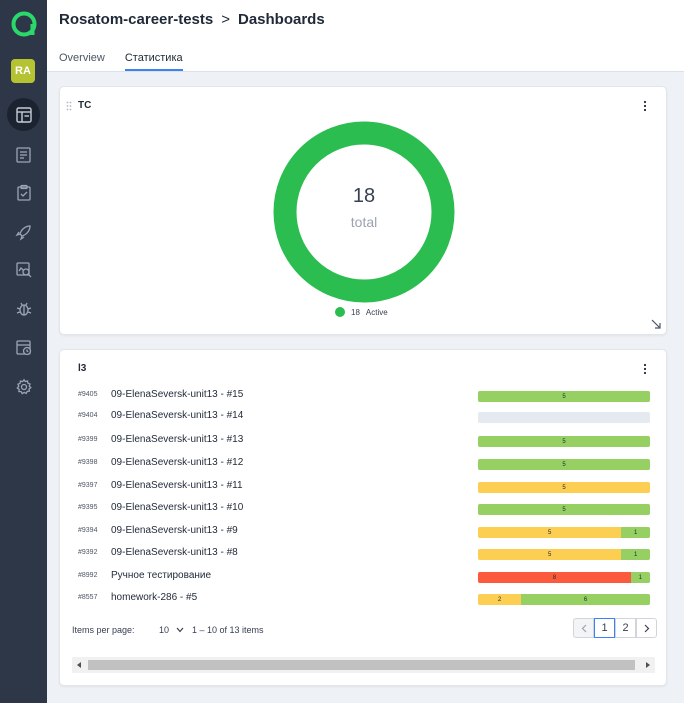 This screenshot has height=703, width=684. What do you see at coordinates (136, 19) in the screenshot?
I see `breadcrumb-project: Rosatom-career-tests` at bounding box center [136, 19].